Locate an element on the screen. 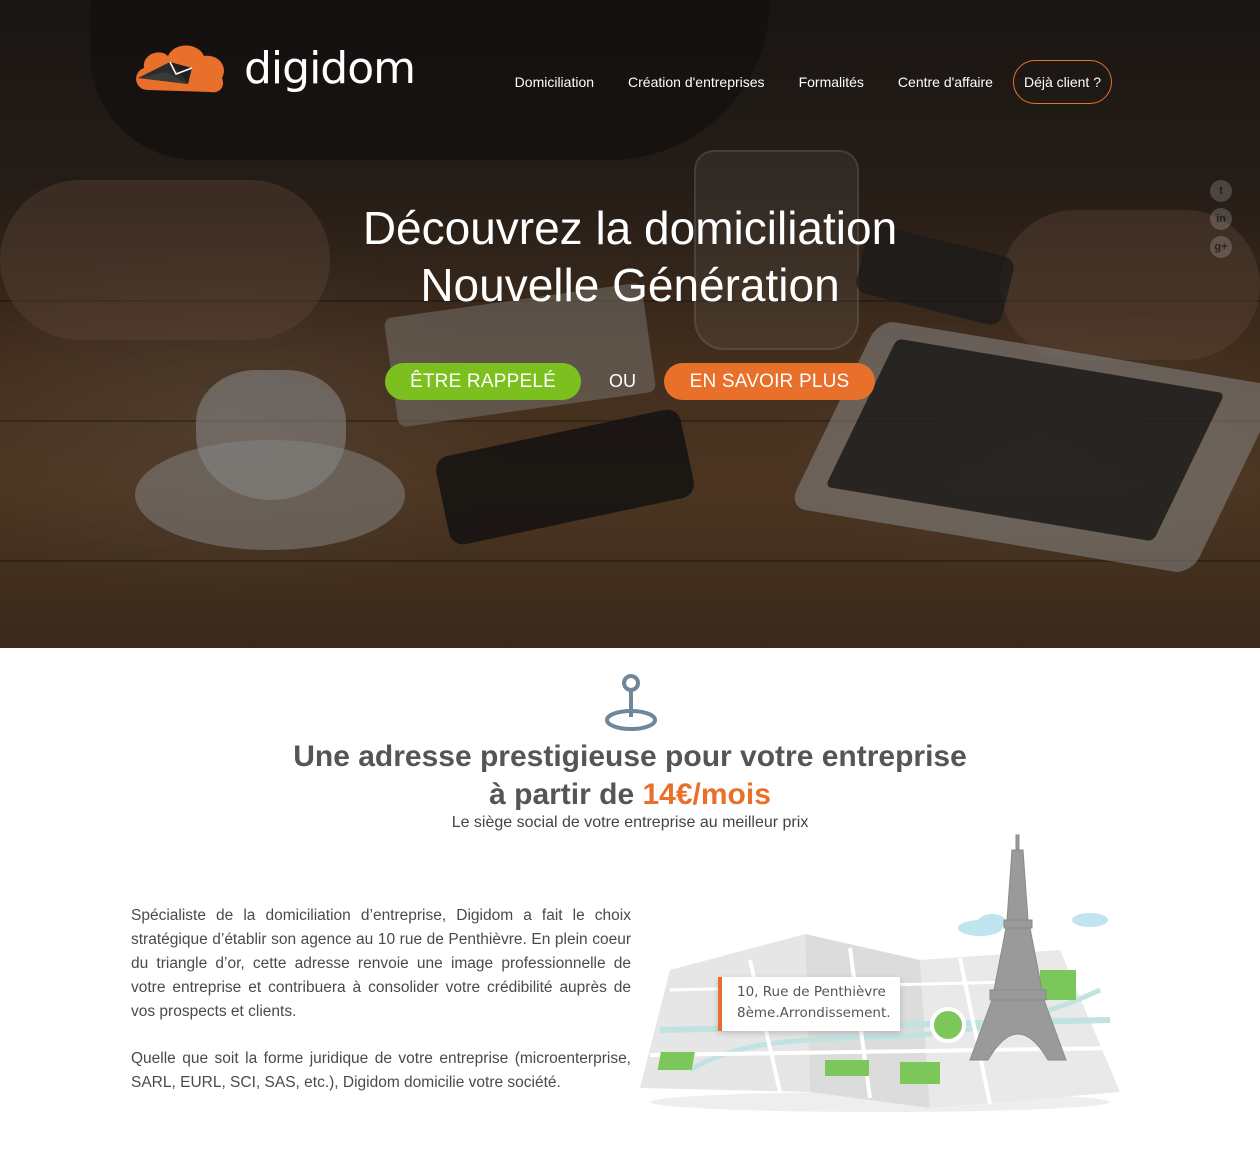  paris-map-illustration is located at coordinates (880, 973).